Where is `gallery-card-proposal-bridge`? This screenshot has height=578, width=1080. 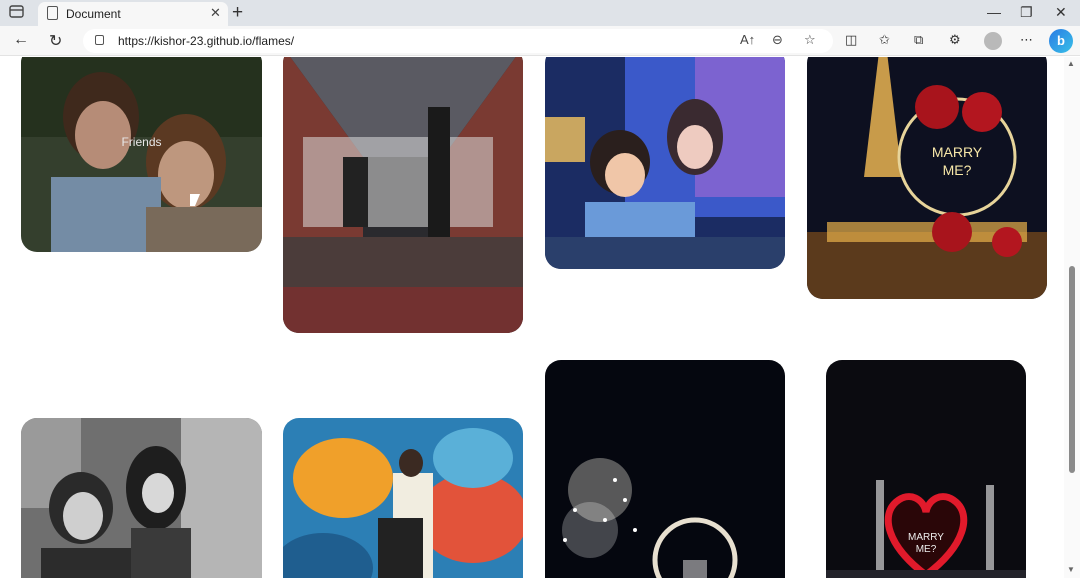 gallery-card-proposal-bridge is located at coordinates (403, 195).